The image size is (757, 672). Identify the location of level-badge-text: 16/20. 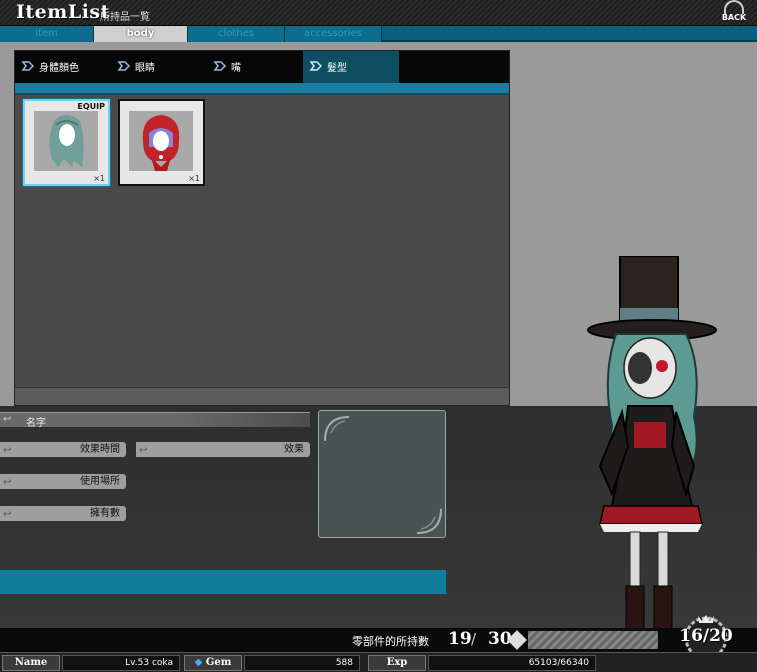
(706, 636).